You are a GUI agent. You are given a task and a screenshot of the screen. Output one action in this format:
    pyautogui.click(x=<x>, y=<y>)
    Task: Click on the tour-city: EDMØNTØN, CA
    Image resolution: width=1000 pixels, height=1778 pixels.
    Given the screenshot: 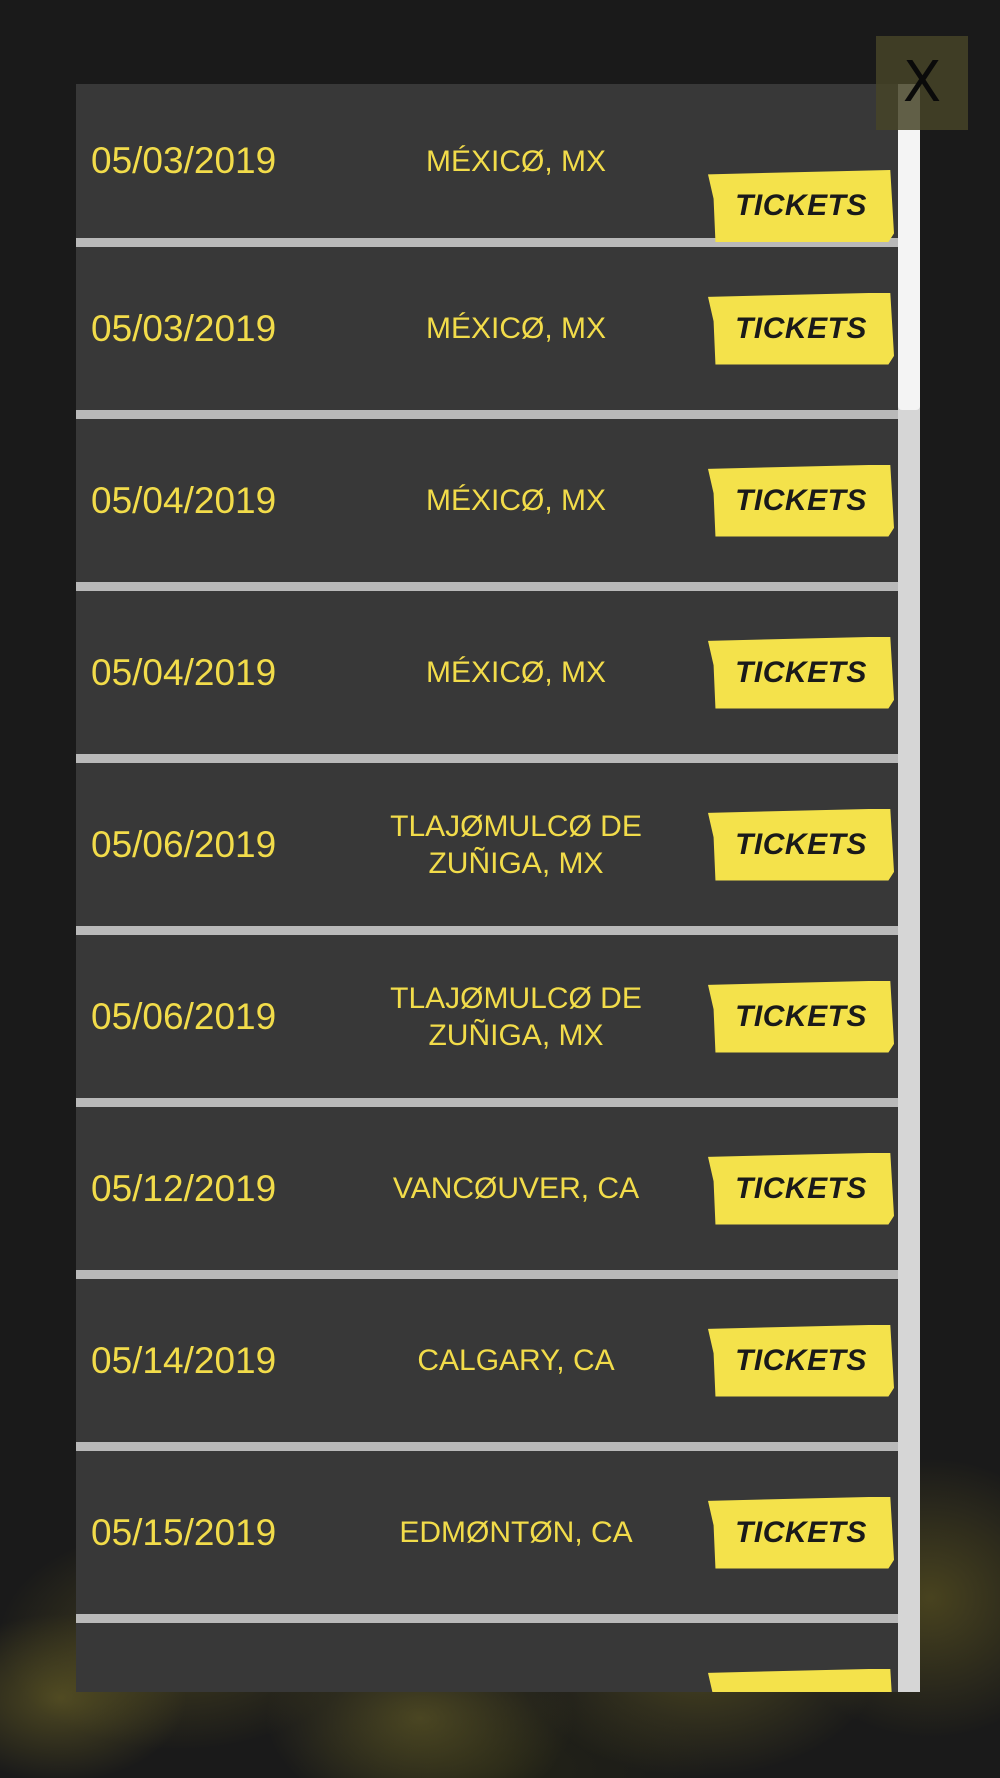 What is the action you would take?
    pyautogui.click(x=516, y=1532)
    